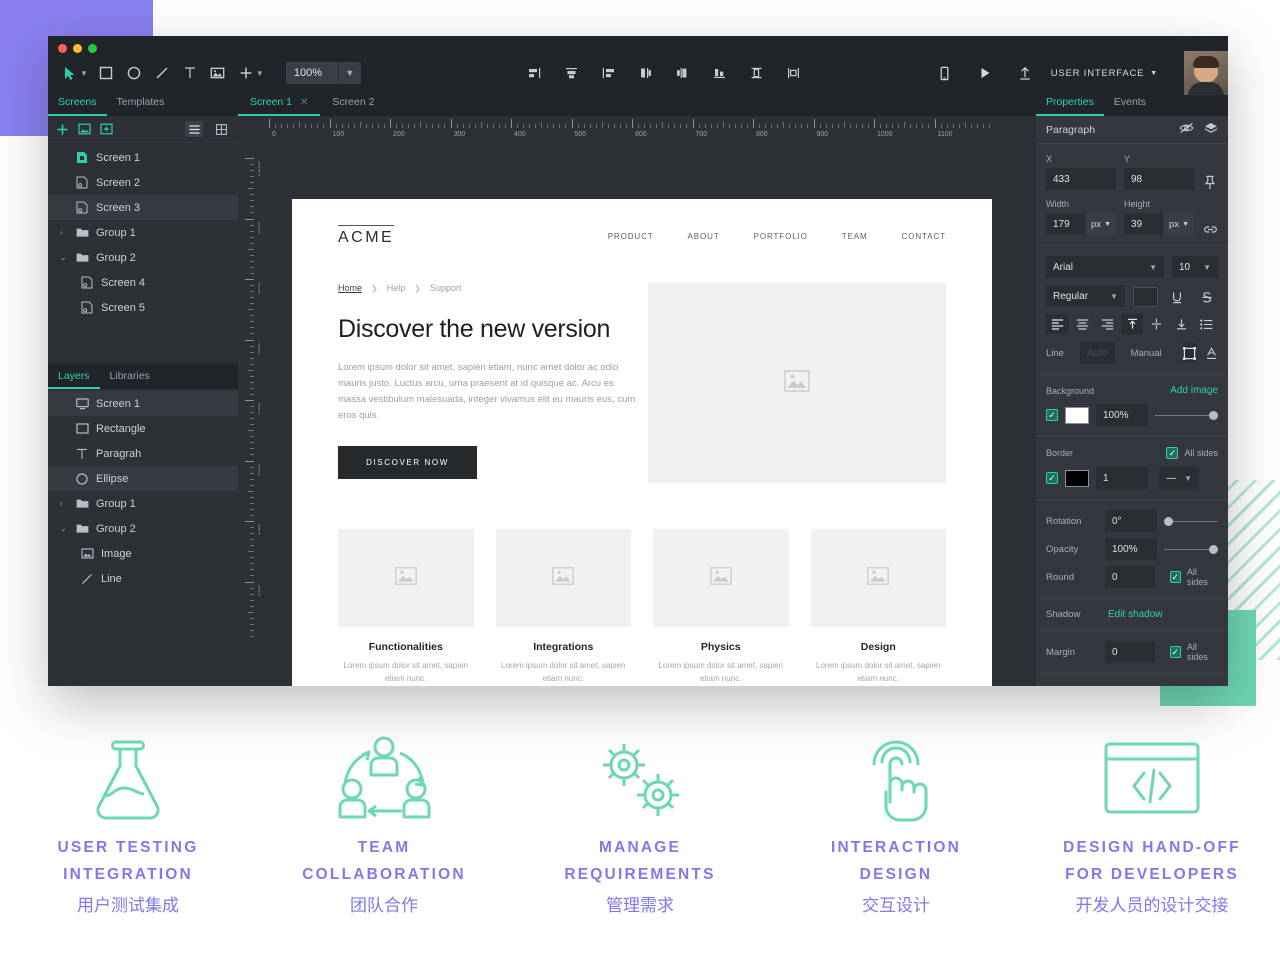 The image size is (1280, 955). I want to click on pin-icon, so click(1210, 182).